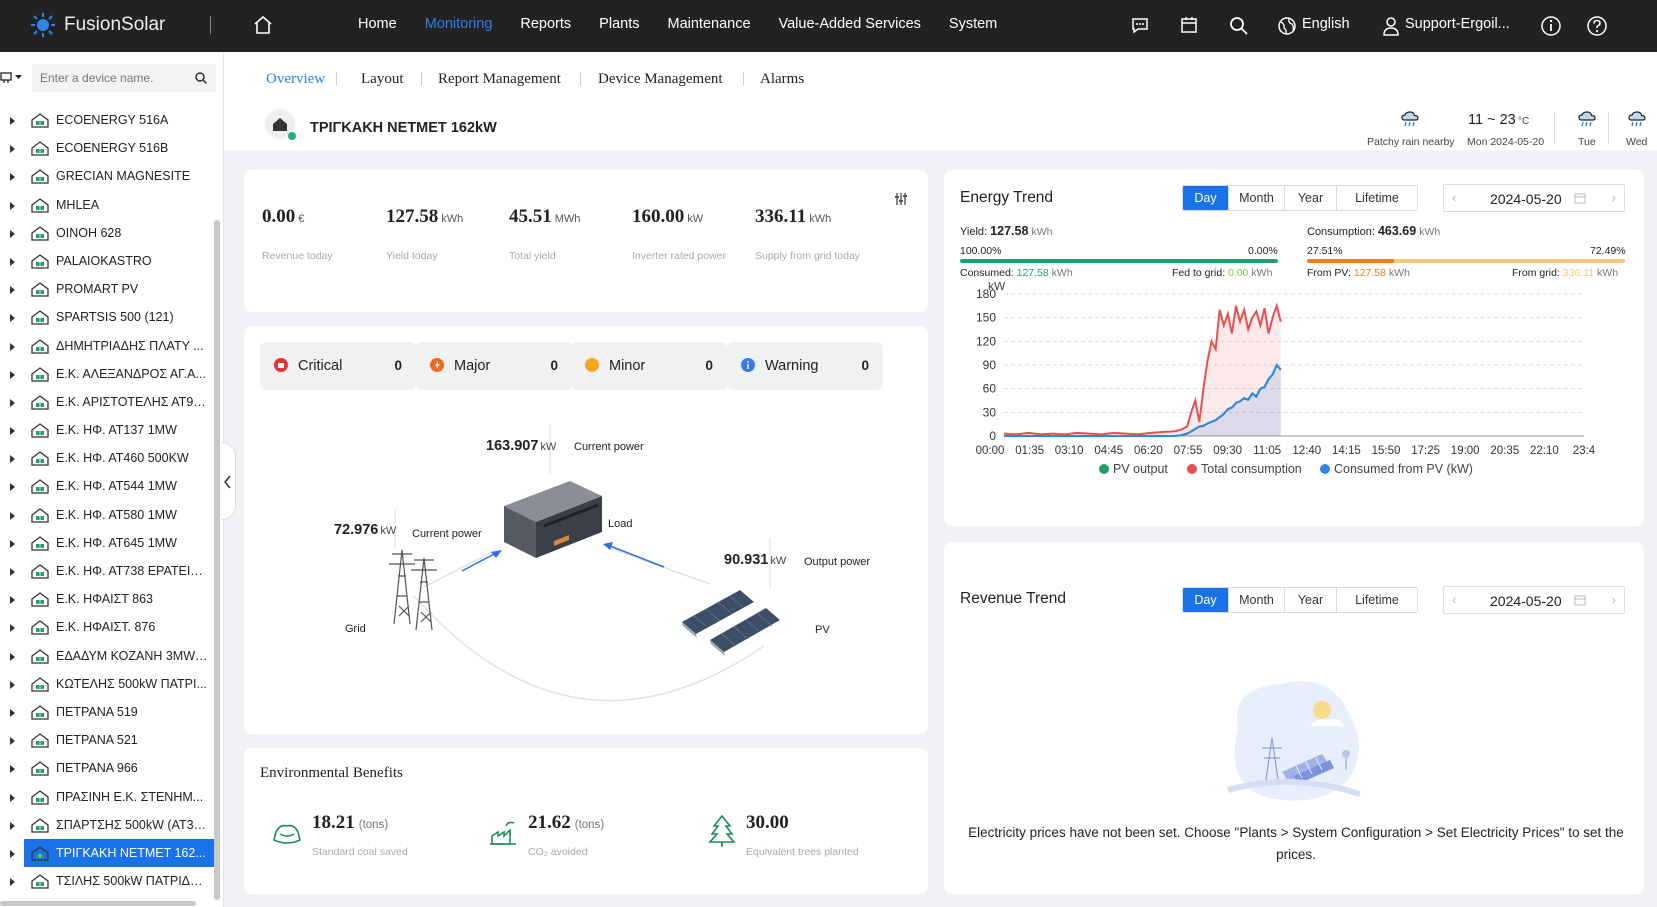 This screenshot has width=1657, height=907. Describe the element at coordinates (545, 24) in the screenshot. I see `nav-reports: Reports` at that location.